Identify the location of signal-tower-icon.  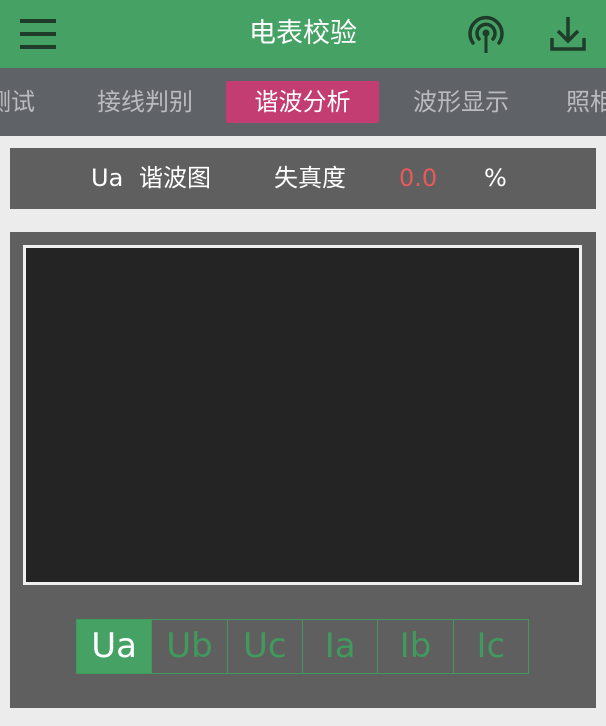
(486, 34).